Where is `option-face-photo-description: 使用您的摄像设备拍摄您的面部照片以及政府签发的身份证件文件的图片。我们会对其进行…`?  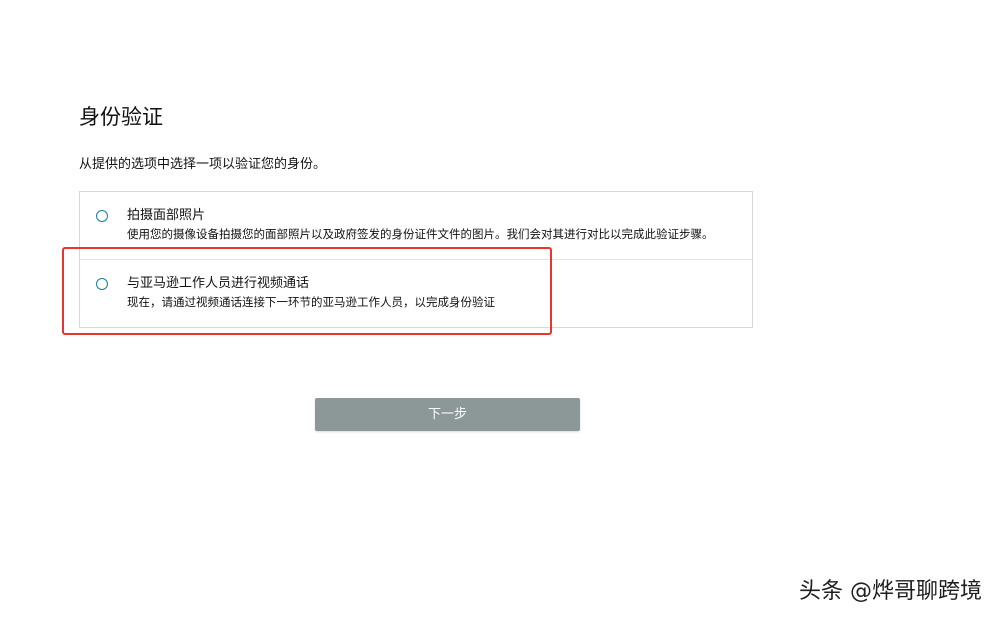
option-face-photo-description: 使用您的摄像设备拍摄您的面部照片以及政府签发的身份证件文件的图片。我们会对其进行… is located at coordinates (420, 234).